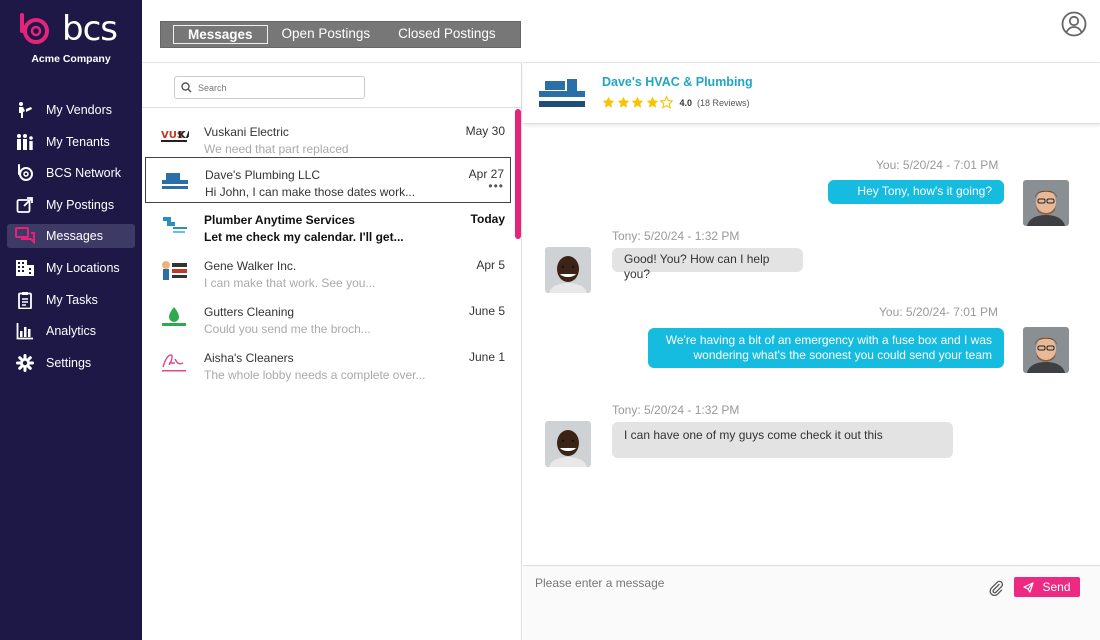 This screenshot has height=640, width=1100. What do you see at coordinates (174, 270) in the screenshot?
I see `gene-walker-logo` at bounding box center [174, 270].